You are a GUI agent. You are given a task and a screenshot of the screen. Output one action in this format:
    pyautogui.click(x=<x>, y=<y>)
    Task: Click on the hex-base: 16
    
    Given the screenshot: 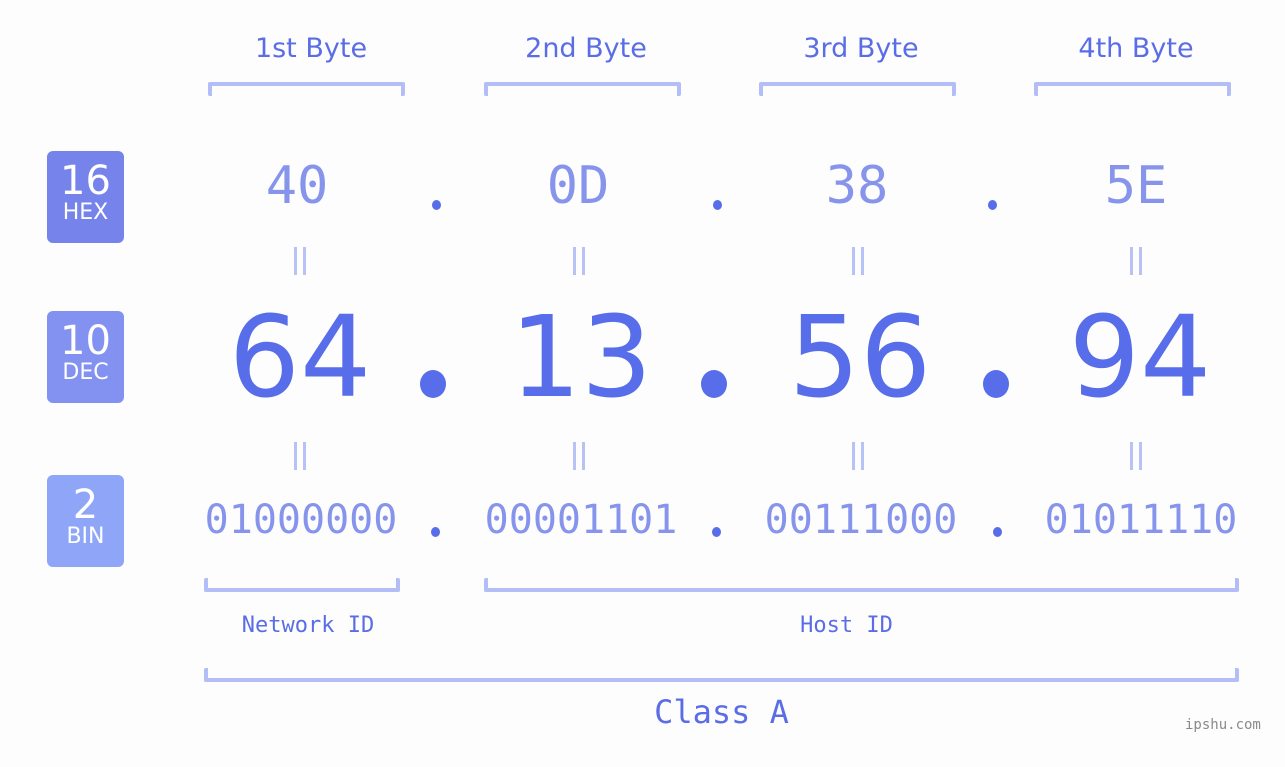 What is the action you would take?
    pyautogui.click(x=85, y=181)
    